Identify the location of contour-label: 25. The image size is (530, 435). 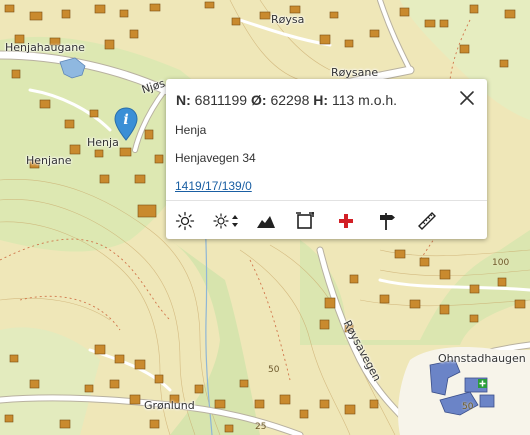
(261, 427).